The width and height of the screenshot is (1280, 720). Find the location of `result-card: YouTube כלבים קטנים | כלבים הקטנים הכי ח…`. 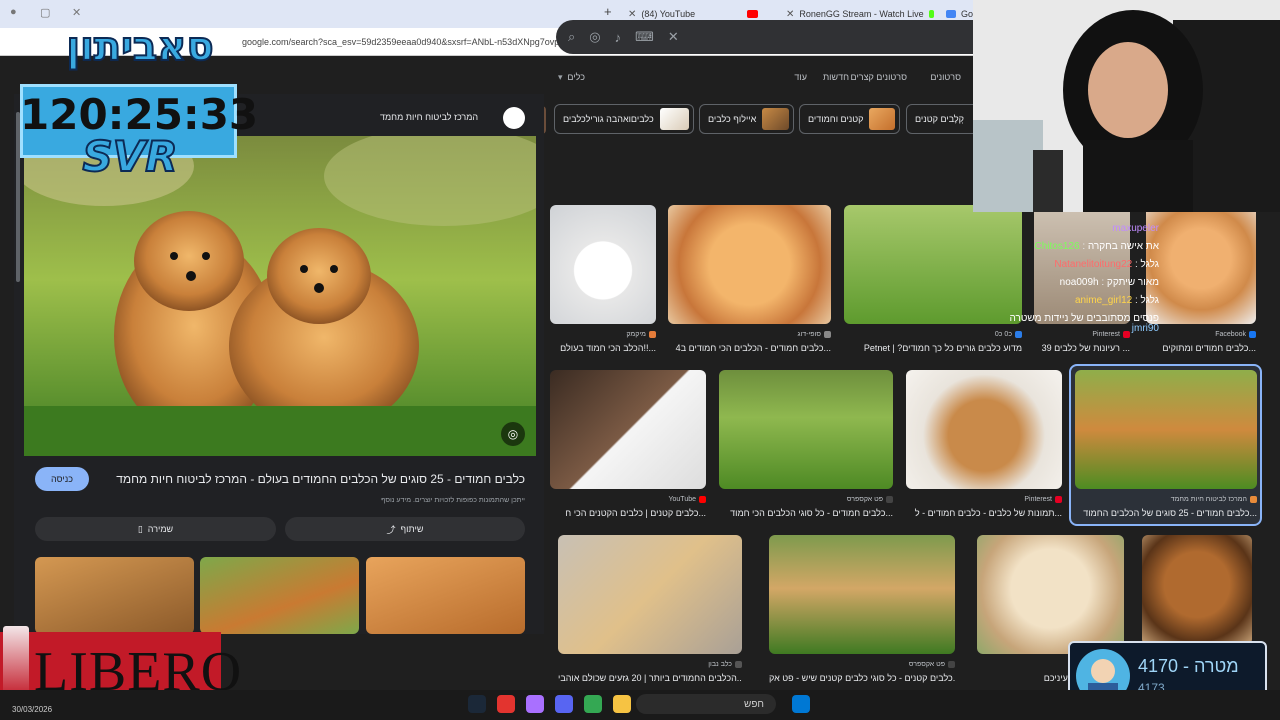

result-card: YouTube כלבים קטנים | כלבים הקטנים הכי ח… is located at coordinates (628, 445).